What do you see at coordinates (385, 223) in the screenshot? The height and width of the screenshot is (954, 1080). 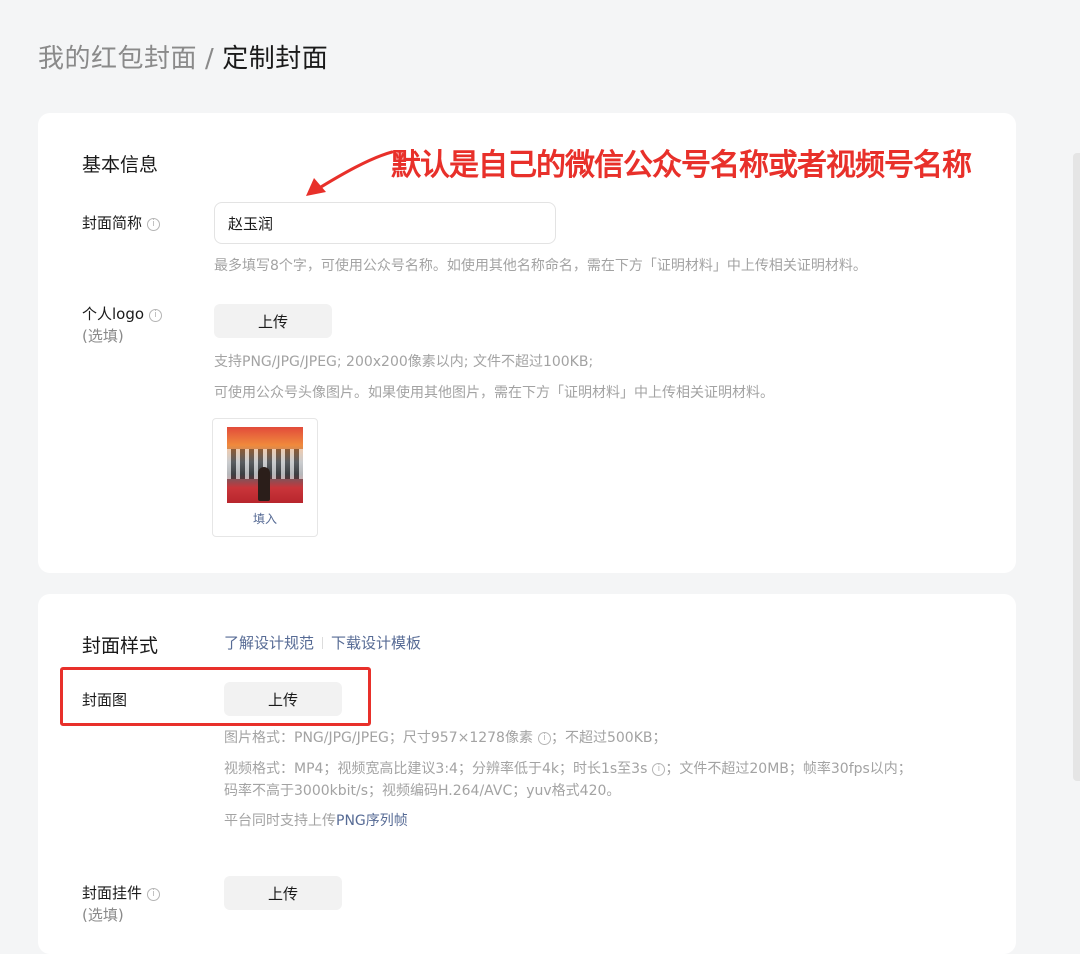 I see `cover-name-input` at bounding box center [385, 223].